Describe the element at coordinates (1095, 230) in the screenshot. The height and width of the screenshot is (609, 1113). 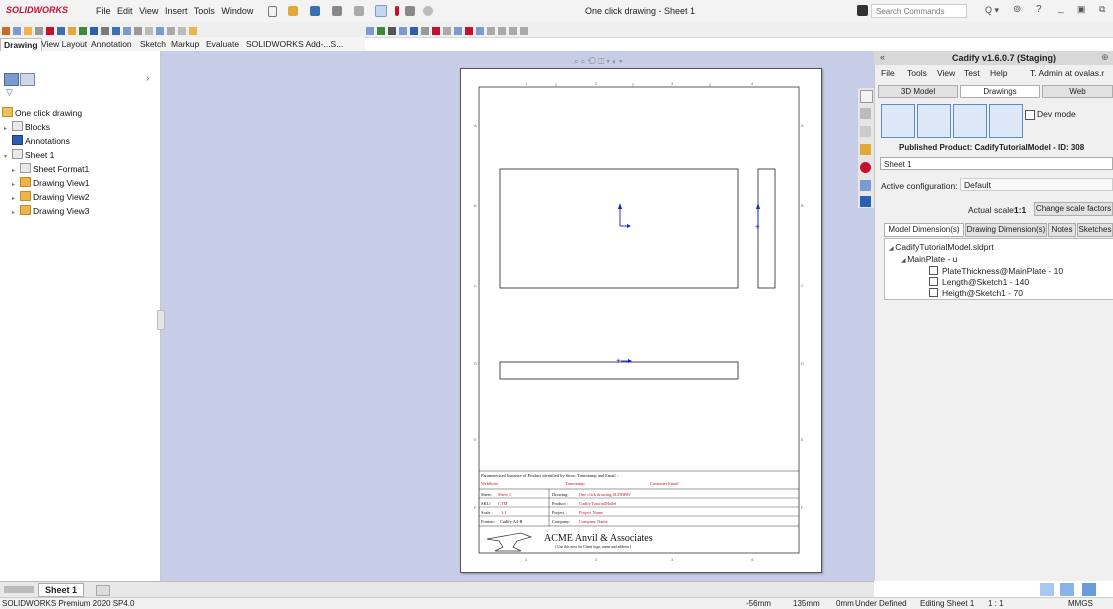
I see `tab-sketches: Sketches` at that location.